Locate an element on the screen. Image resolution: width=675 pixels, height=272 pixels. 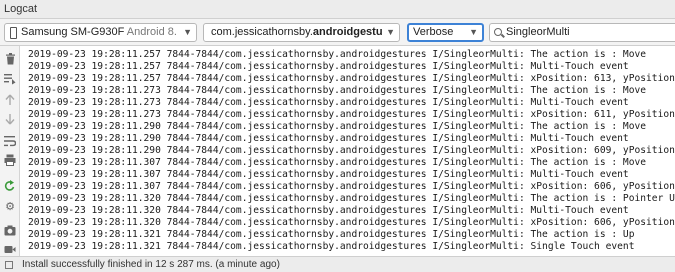
process-selector-label: com.jessicathornsby.androidgestu is located at coordinates (297, 32).